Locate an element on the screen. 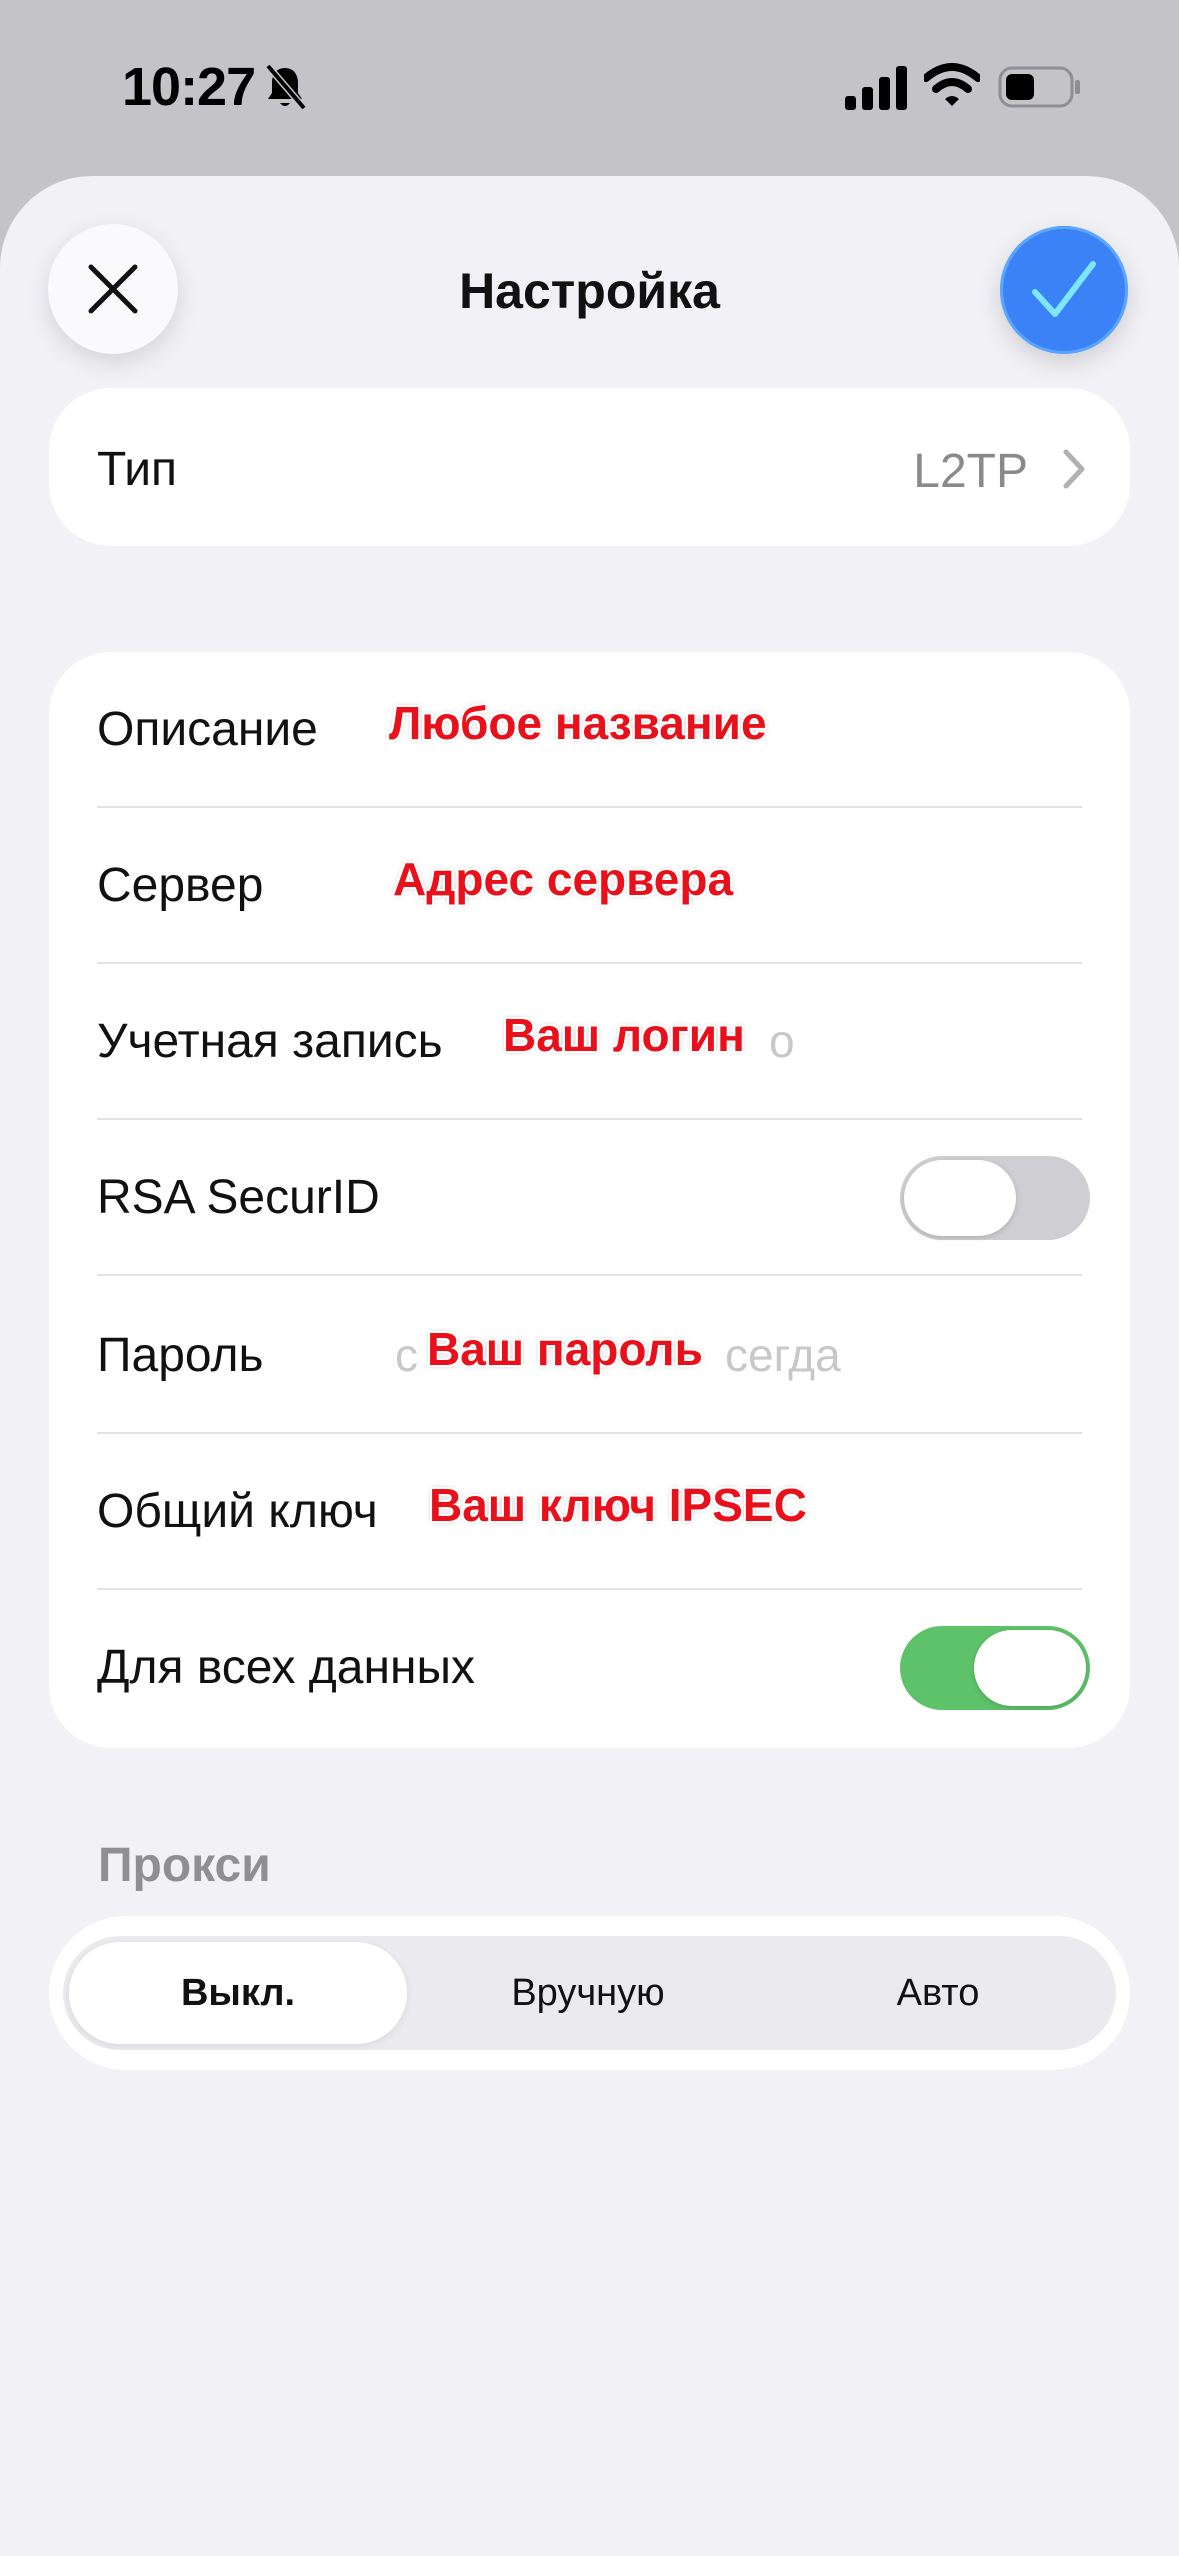 This screenshot has height=2556, width=1179. type-label: Тип is located at coordinates (137, 469).